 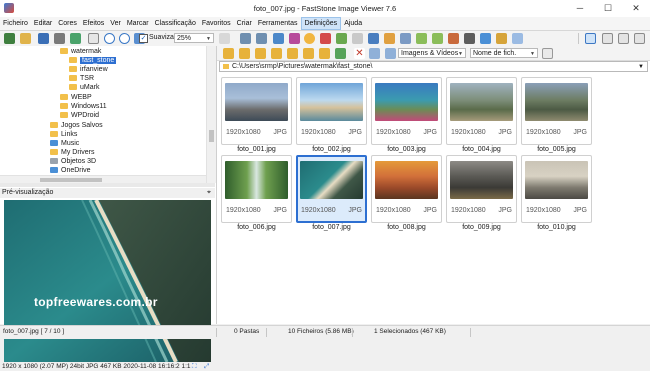 I want to click on menu-classificacao: Classificação, so click(x=175, y=23).